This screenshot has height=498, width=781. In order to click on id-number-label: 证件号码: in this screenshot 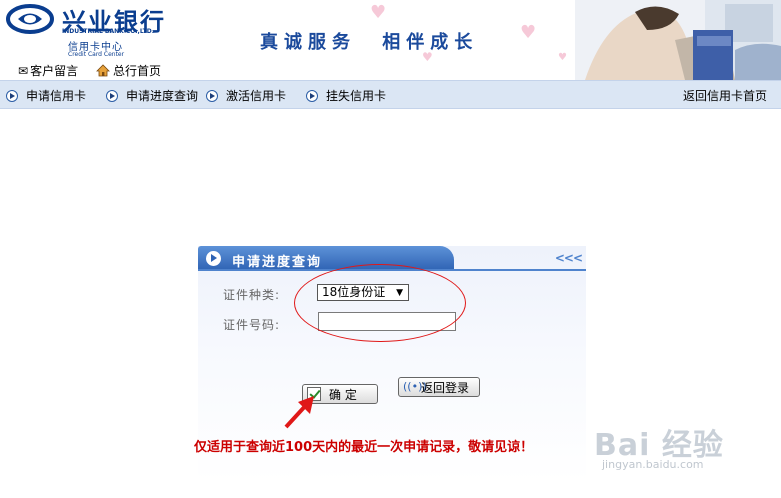, I will do `click(252, 325)`.